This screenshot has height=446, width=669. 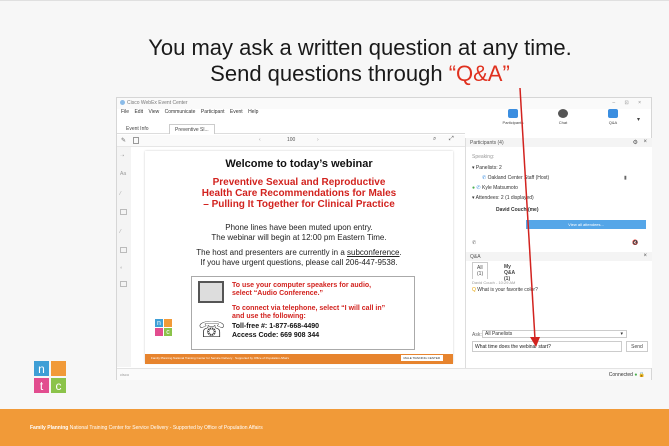 What do you see at coordinates (554, 334) in the screenshot?
I see `ask-recipient-select: All Panelists ▾` at bounding box center [554, 334].